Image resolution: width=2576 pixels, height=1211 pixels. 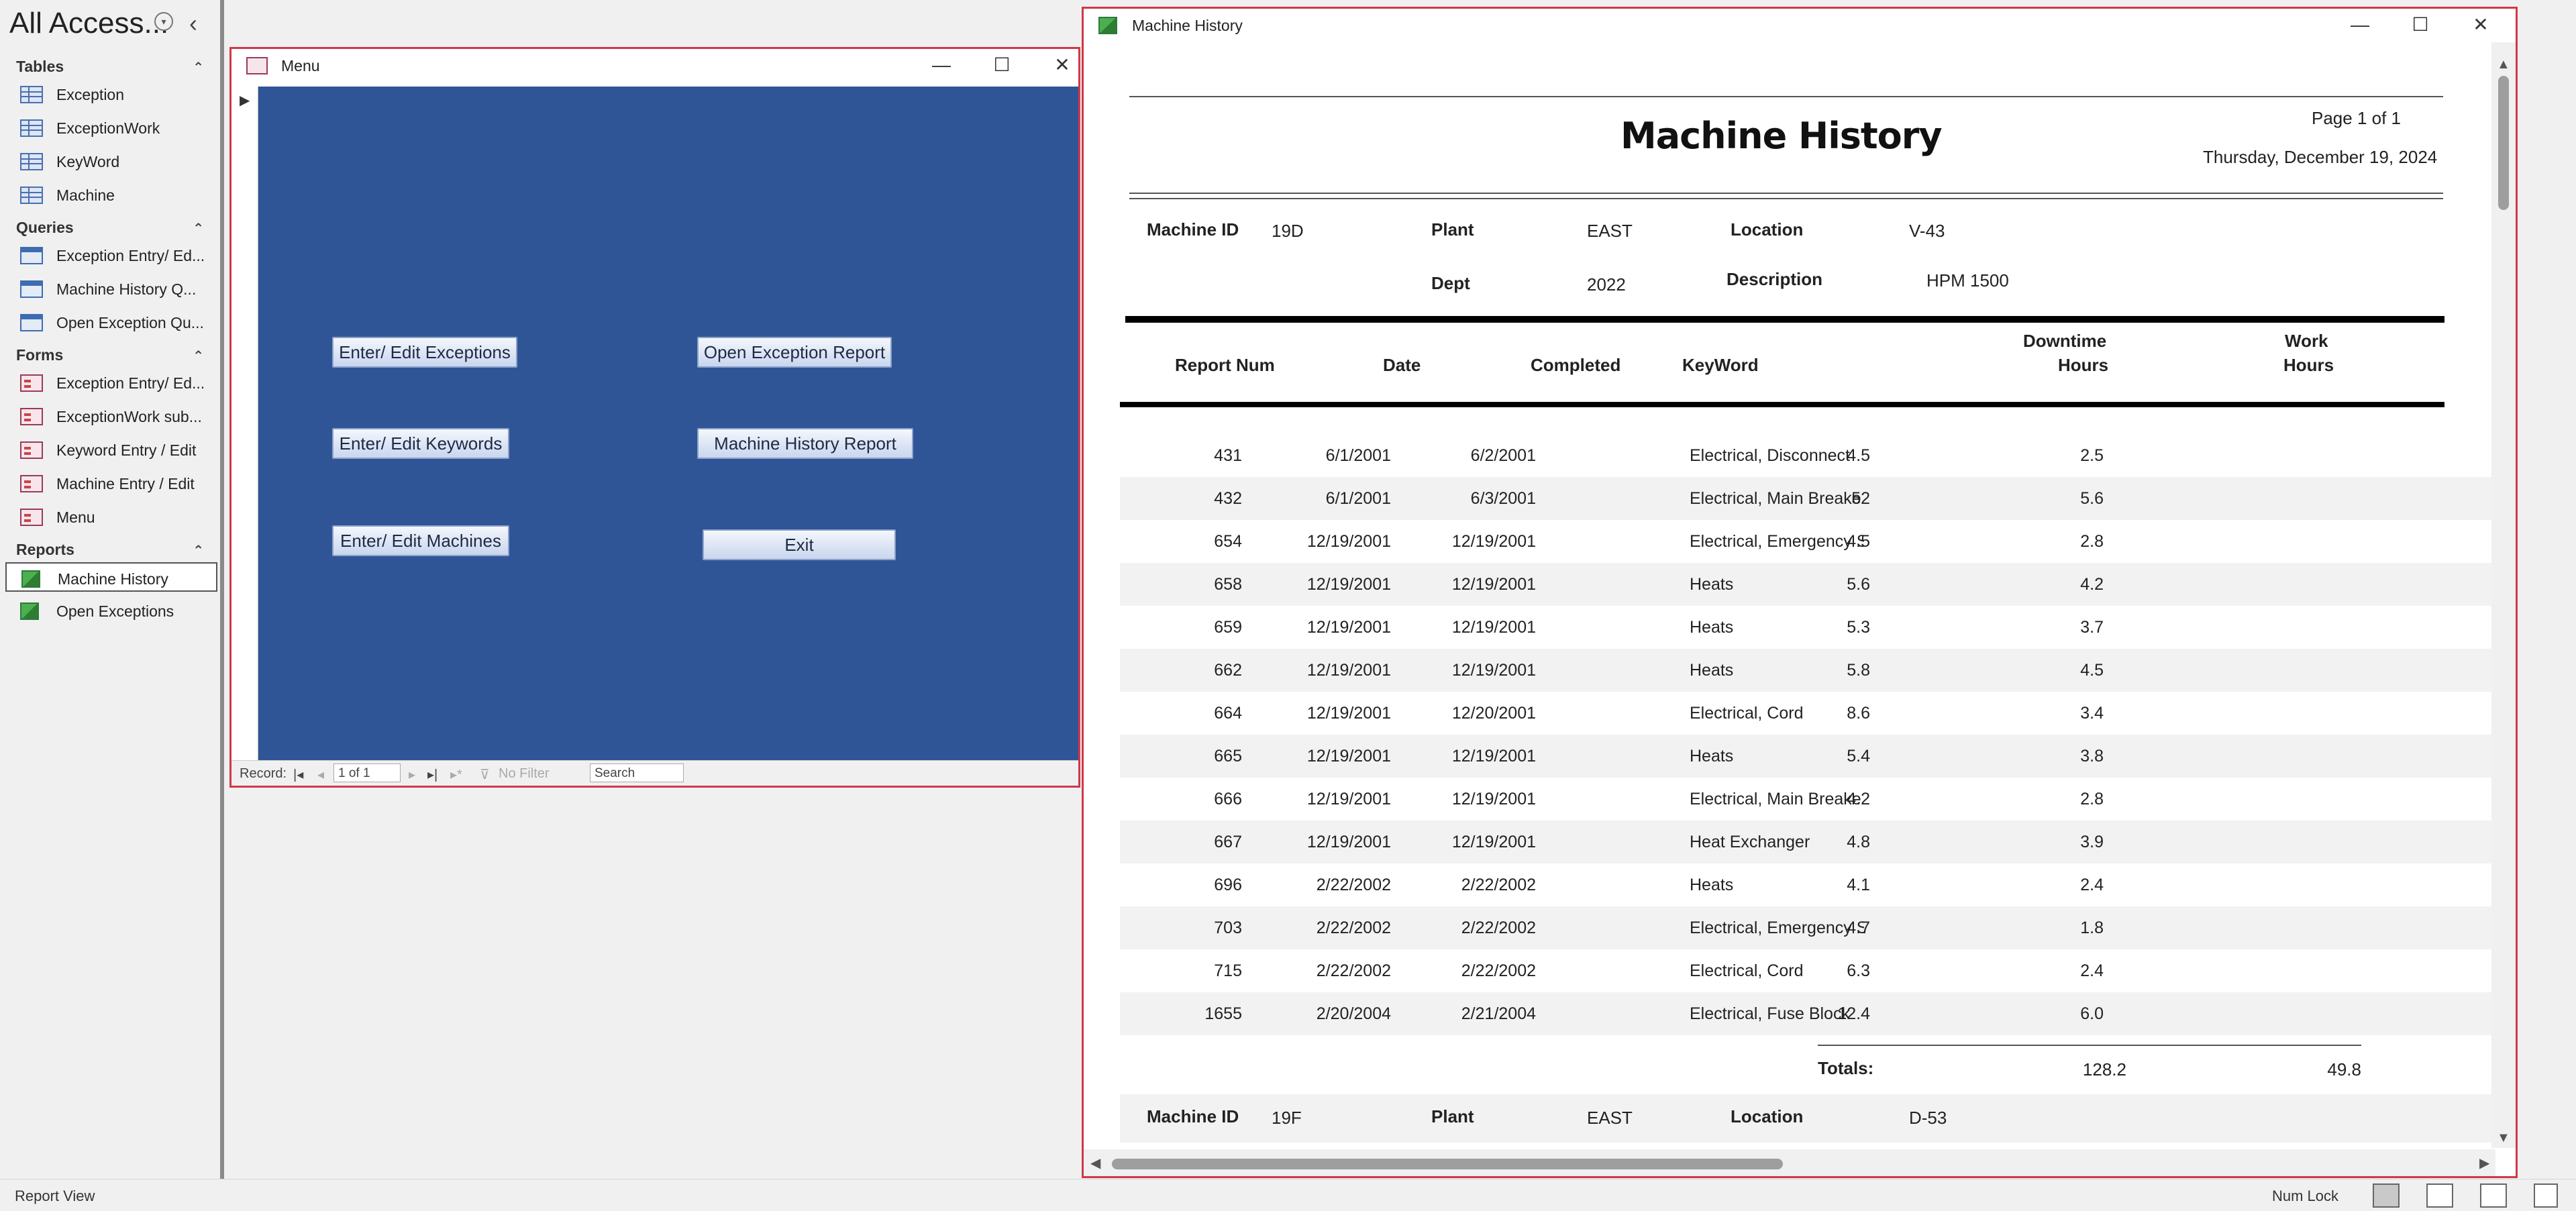 What do you see at coordinates (45, 227) in the screenshot?
I see `nav-group-label: Queries` at bounding box center [45, 227].